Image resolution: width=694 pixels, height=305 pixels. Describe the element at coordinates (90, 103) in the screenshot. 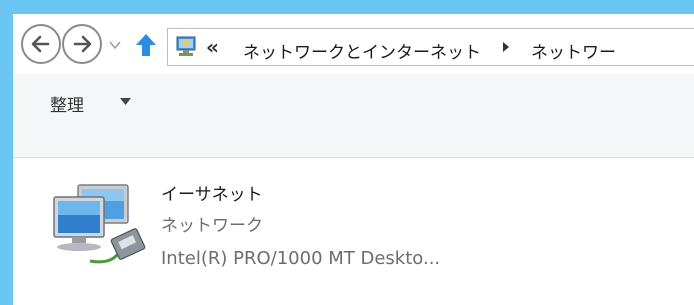

I see `organize-button: 整理` at that location.